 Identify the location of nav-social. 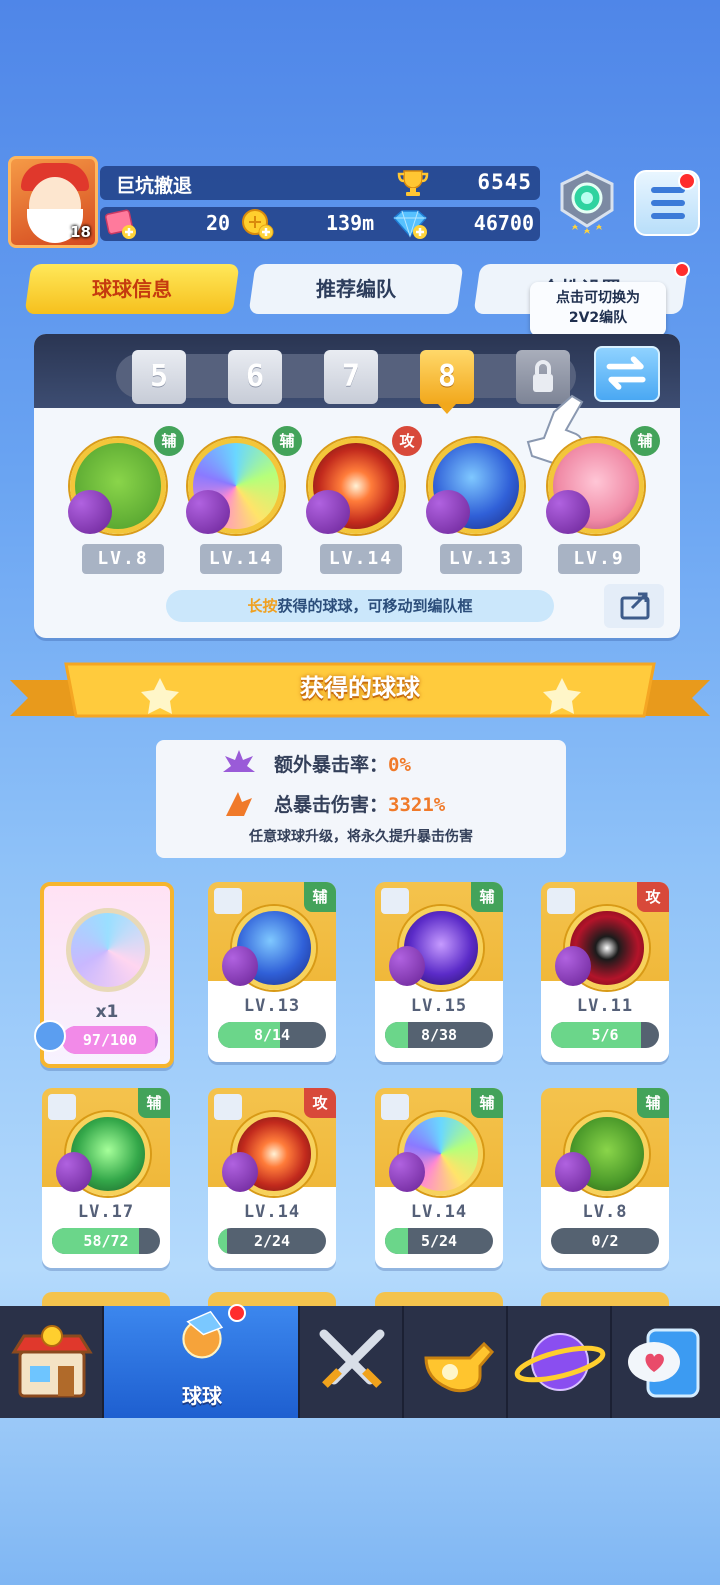
(666, 1362).